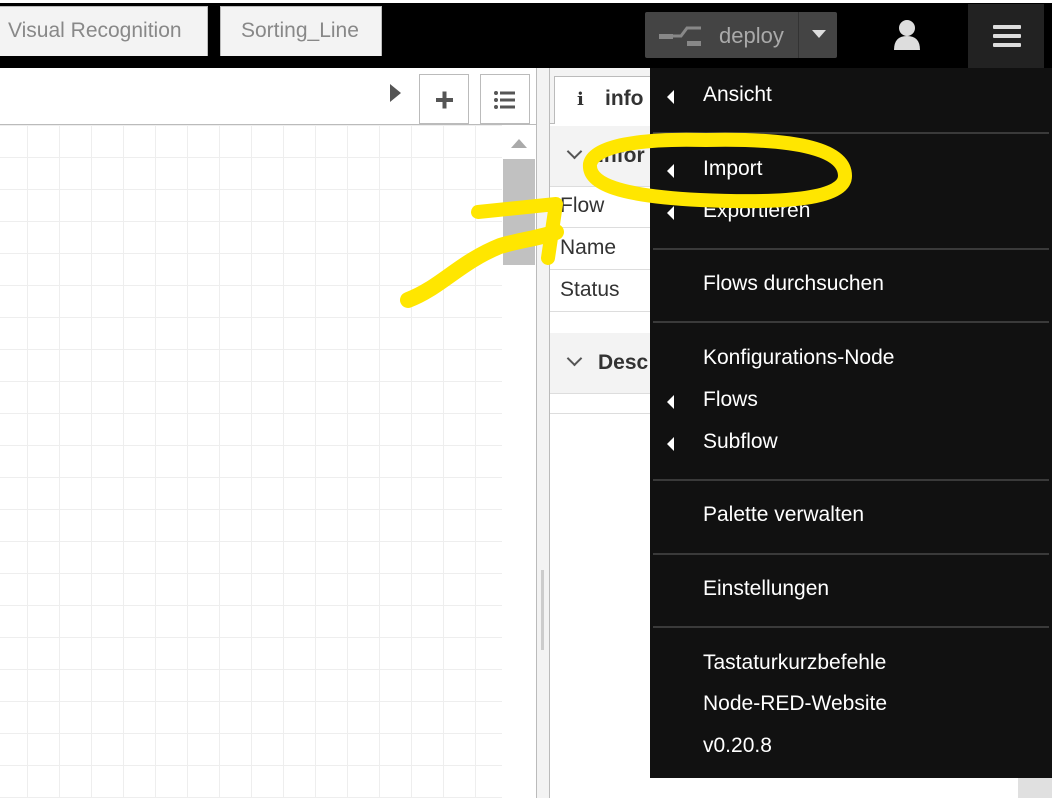  Describe the element at coordinates (542, 610) in the screenshot. I see `resize-grip` at that location.